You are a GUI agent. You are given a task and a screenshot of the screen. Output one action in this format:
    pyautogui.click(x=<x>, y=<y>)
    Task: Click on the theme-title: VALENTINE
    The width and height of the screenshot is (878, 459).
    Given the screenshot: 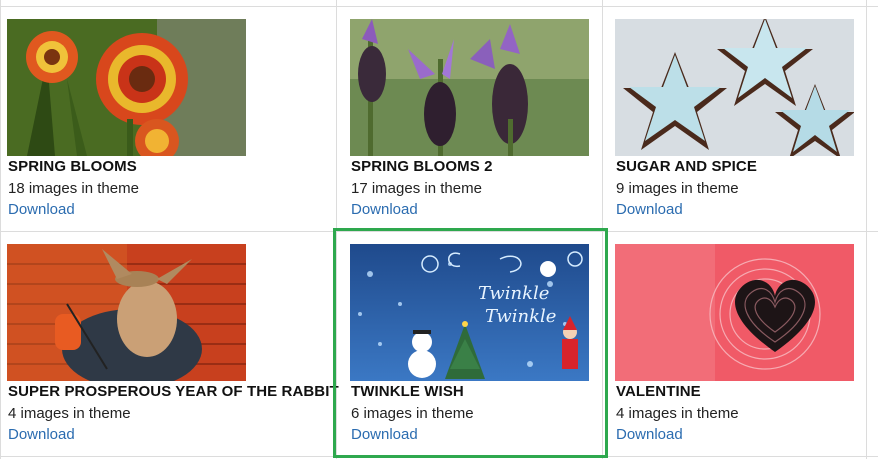 What is the action you would take?
    pyautogui.click(x=658, y=391)
    